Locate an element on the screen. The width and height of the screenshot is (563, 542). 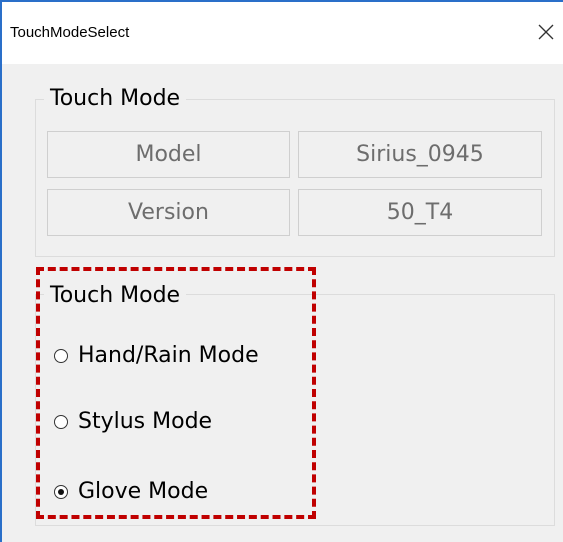
radio-selected-dot is located at coordinates (61, 491).